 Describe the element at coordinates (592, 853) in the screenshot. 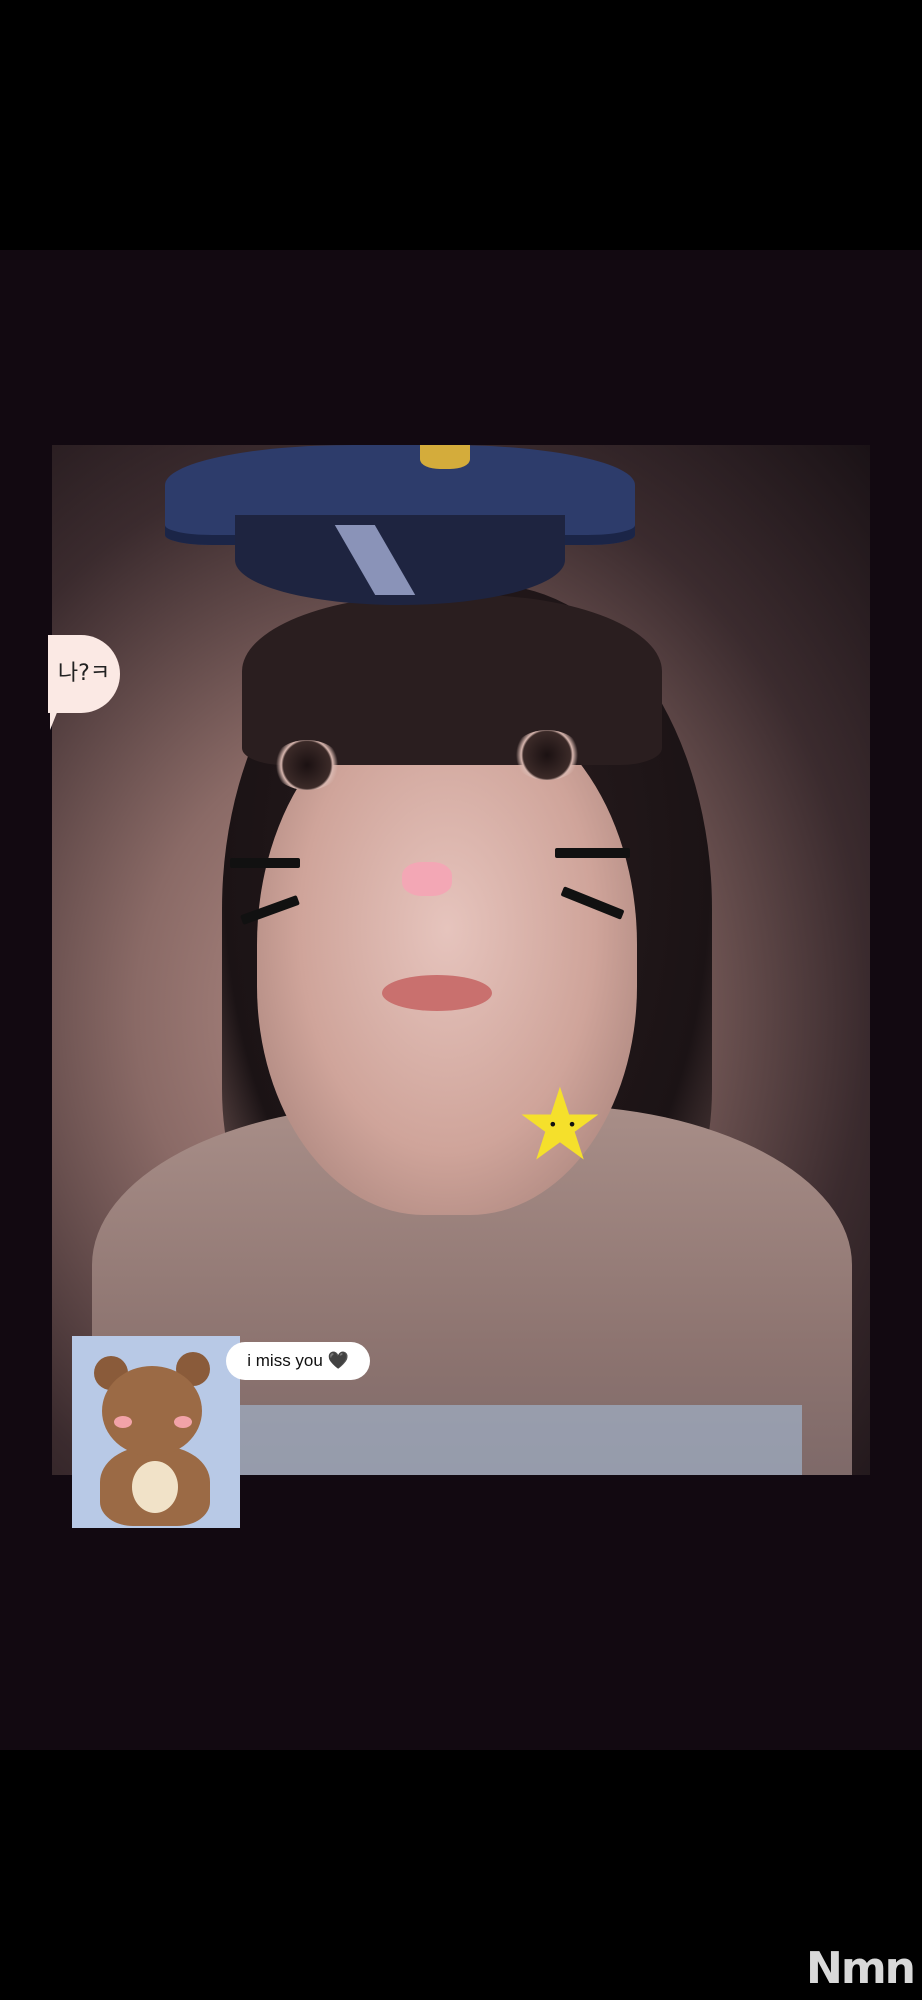

I see `whisker-right-top` at that location.